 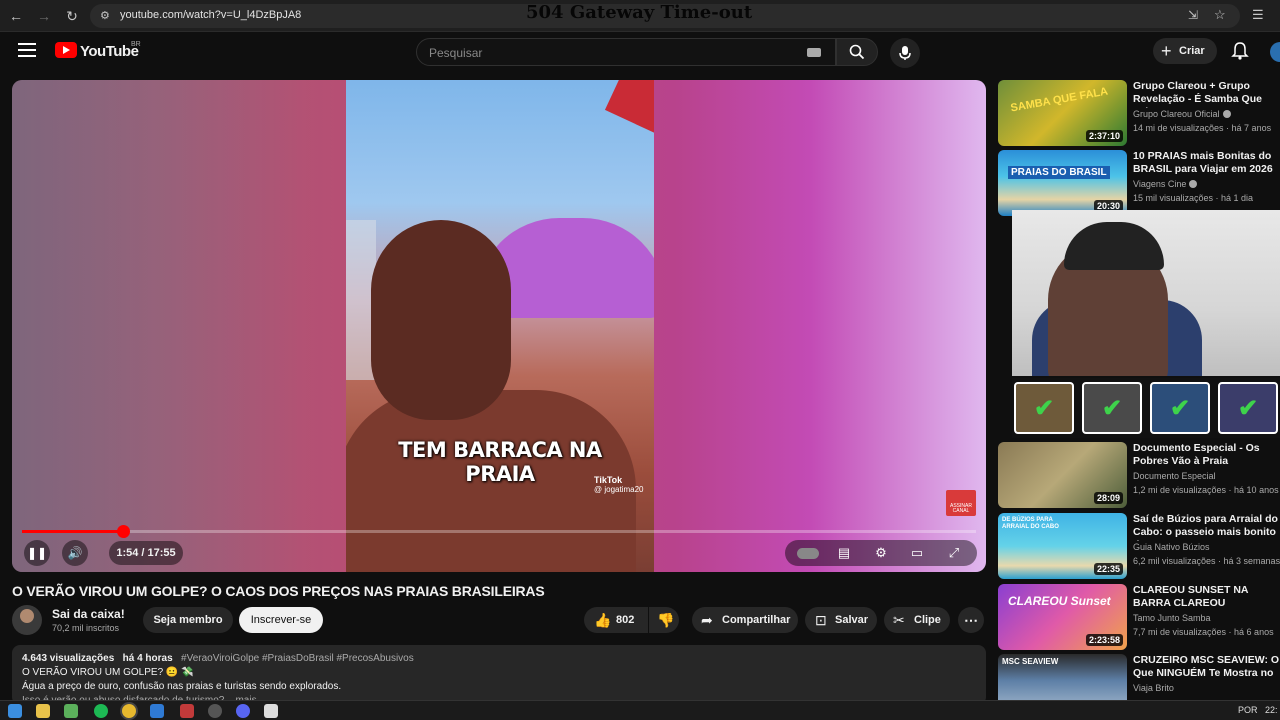 I want to click on scissors-icon: ✂, so click(x=899, y=620).